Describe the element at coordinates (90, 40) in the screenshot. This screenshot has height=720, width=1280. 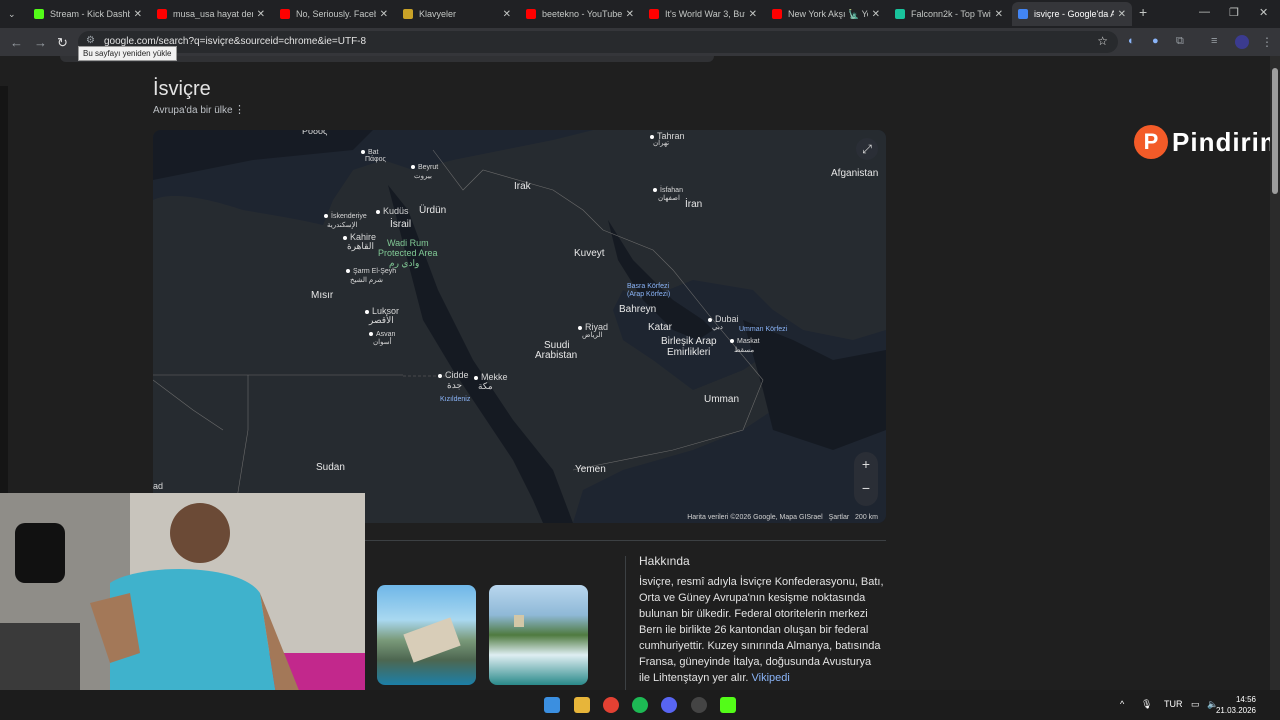
I see `site-info-icon: ⚙` at that location.